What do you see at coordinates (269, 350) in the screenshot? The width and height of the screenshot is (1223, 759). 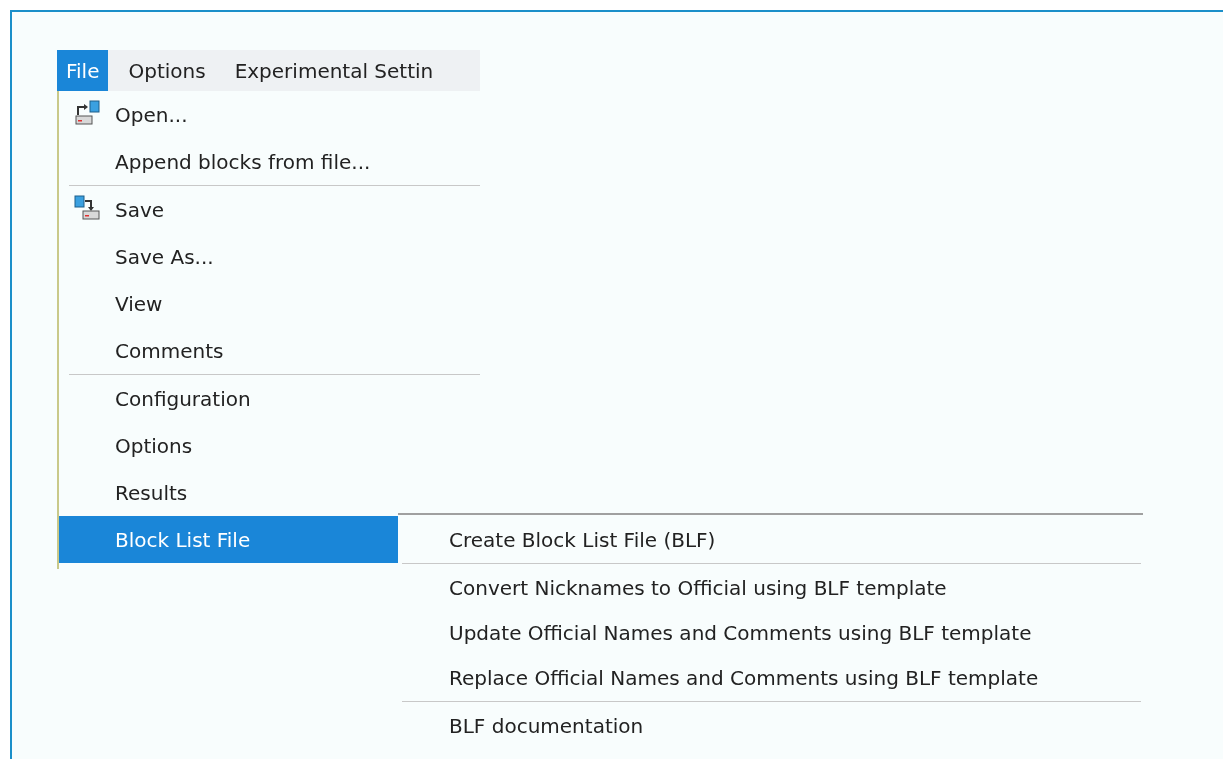 I see `menu-item: Comments` at bounding box center [269, 350].